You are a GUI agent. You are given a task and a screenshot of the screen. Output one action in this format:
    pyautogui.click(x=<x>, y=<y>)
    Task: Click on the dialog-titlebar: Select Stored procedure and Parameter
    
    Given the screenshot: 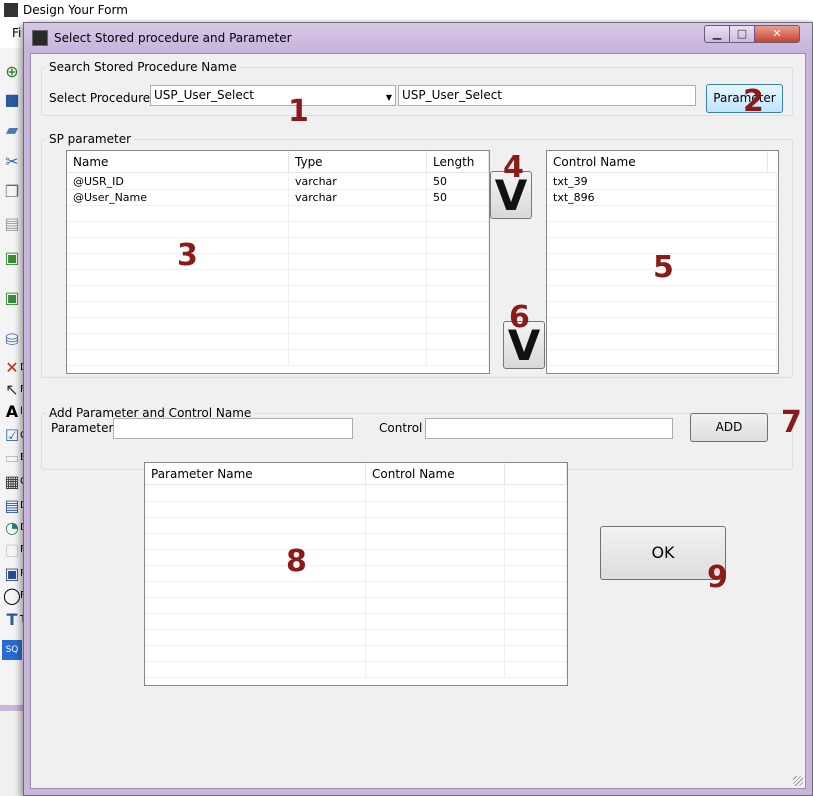 What is the action you would take?
    pyautogui.click(x=418, y=38)
    